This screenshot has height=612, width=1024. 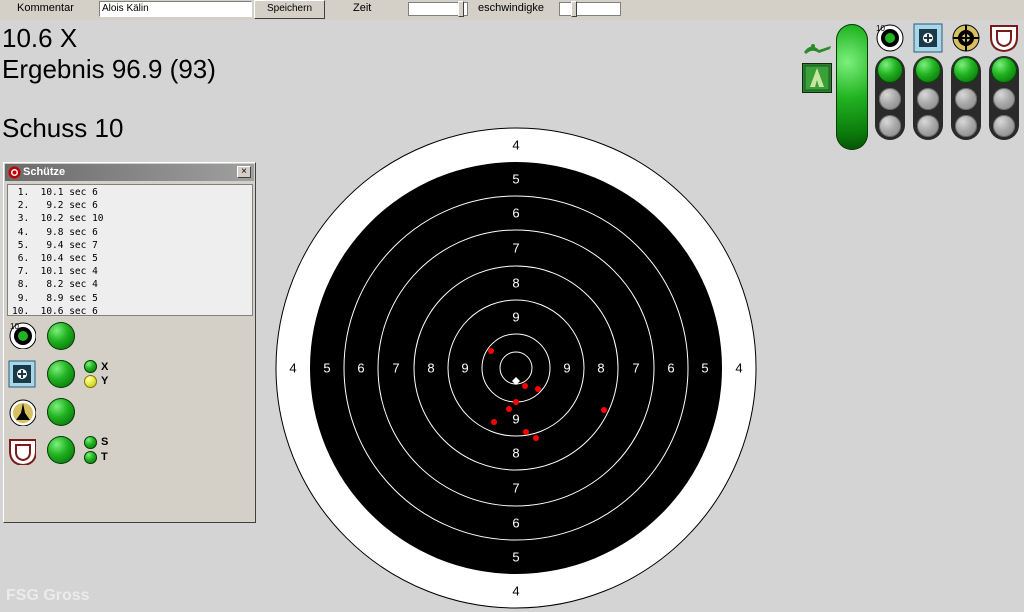 I want to click on ring-label-8-right: 8, so click(x=600, y=368).